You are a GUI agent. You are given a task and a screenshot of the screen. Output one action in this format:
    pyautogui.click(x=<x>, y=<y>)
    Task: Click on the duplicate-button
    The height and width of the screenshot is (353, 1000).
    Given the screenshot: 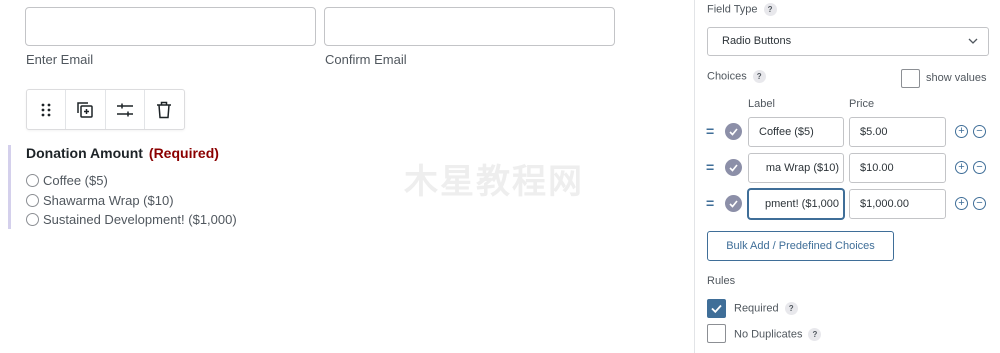 What is the action you would take?
    pyautogui.click(x=86, y=109)
    